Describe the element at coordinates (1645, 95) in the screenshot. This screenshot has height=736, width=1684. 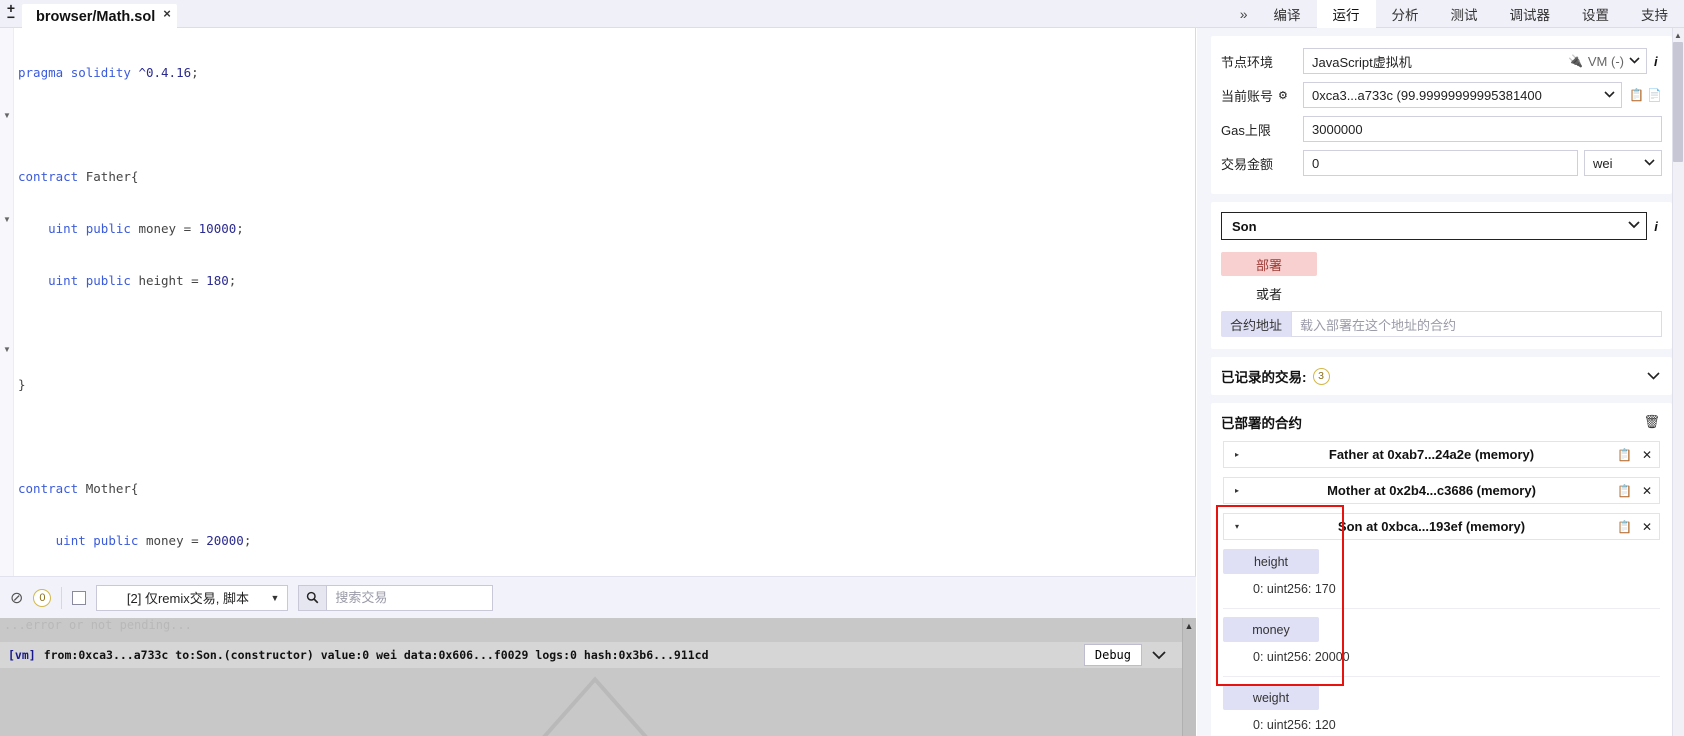
I see `copy-icon: 📋 📄` at that location.